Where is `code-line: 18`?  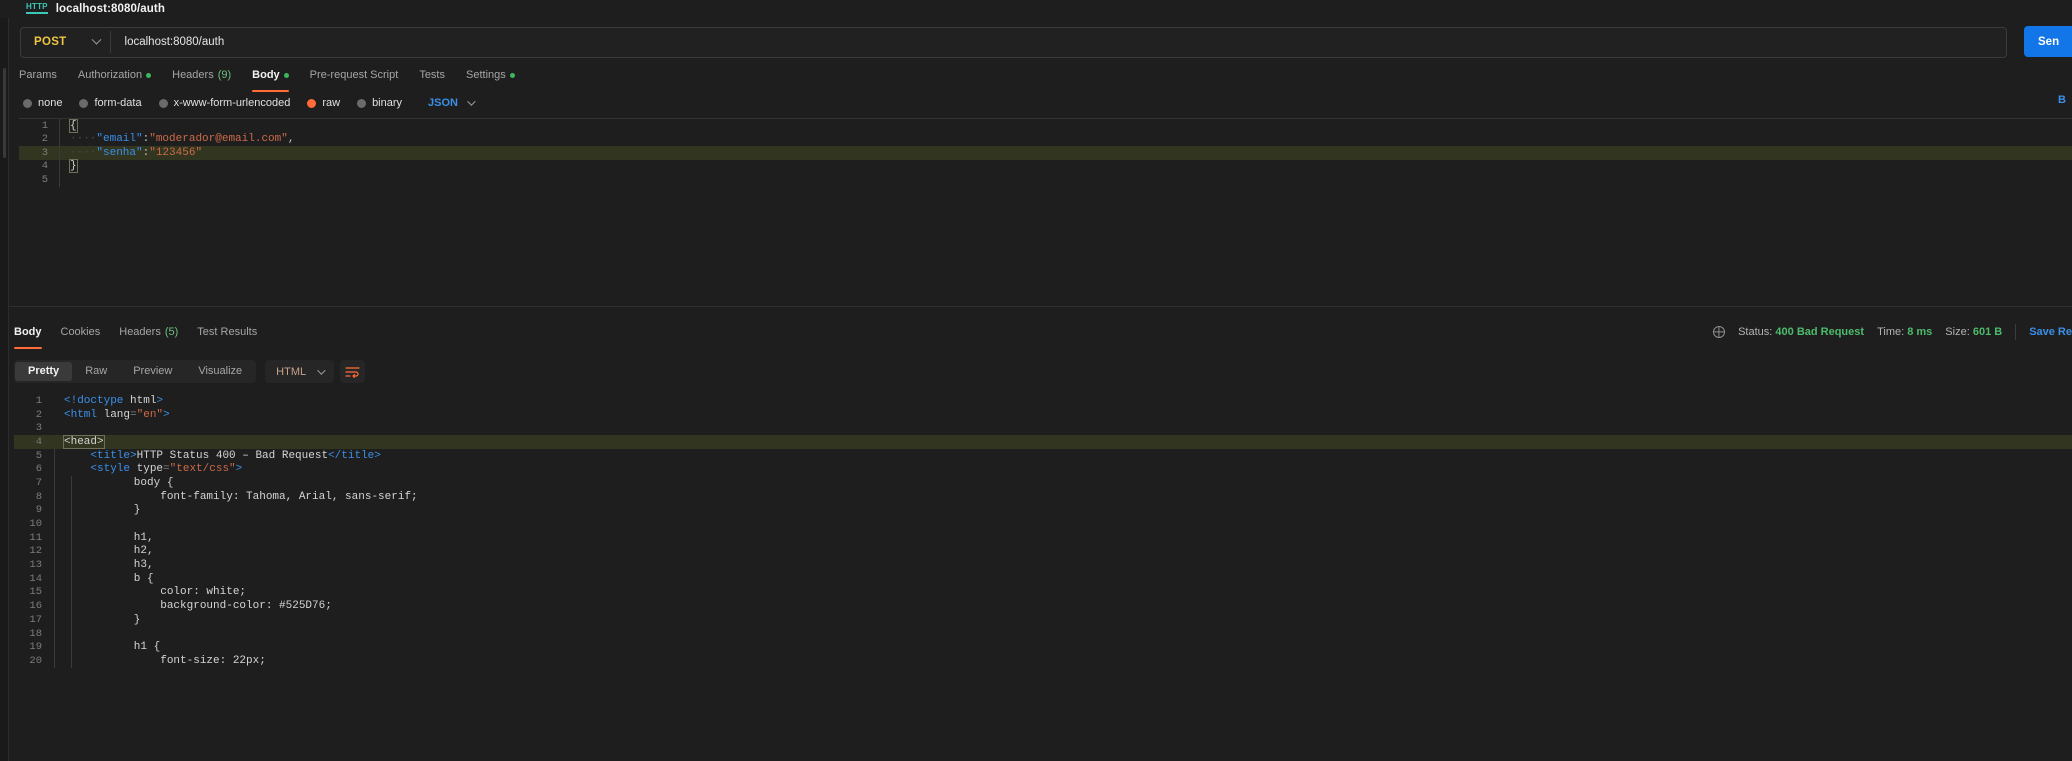 code-line: 18 is located at coordinates (1043, 633).